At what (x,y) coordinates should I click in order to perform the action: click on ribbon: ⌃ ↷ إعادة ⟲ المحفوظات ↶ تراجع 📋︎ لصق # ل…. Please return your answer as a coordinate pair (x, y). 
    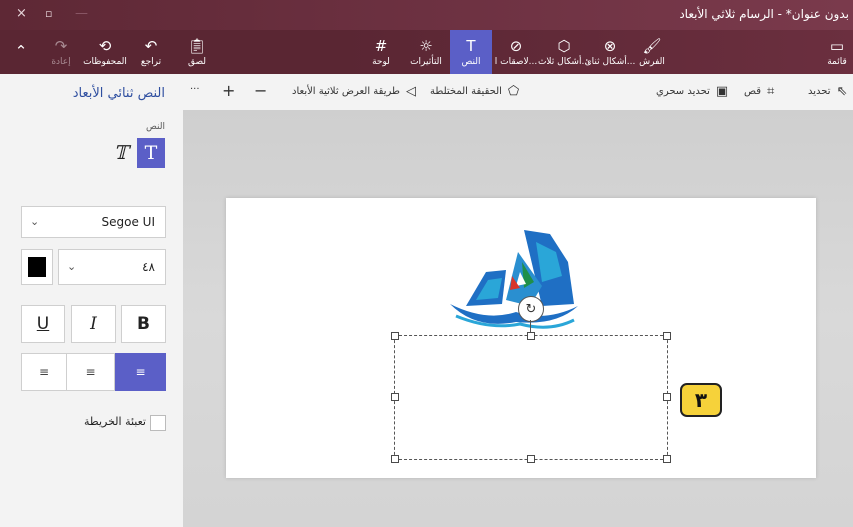
    Looking at the image, I should click on (426, 52).